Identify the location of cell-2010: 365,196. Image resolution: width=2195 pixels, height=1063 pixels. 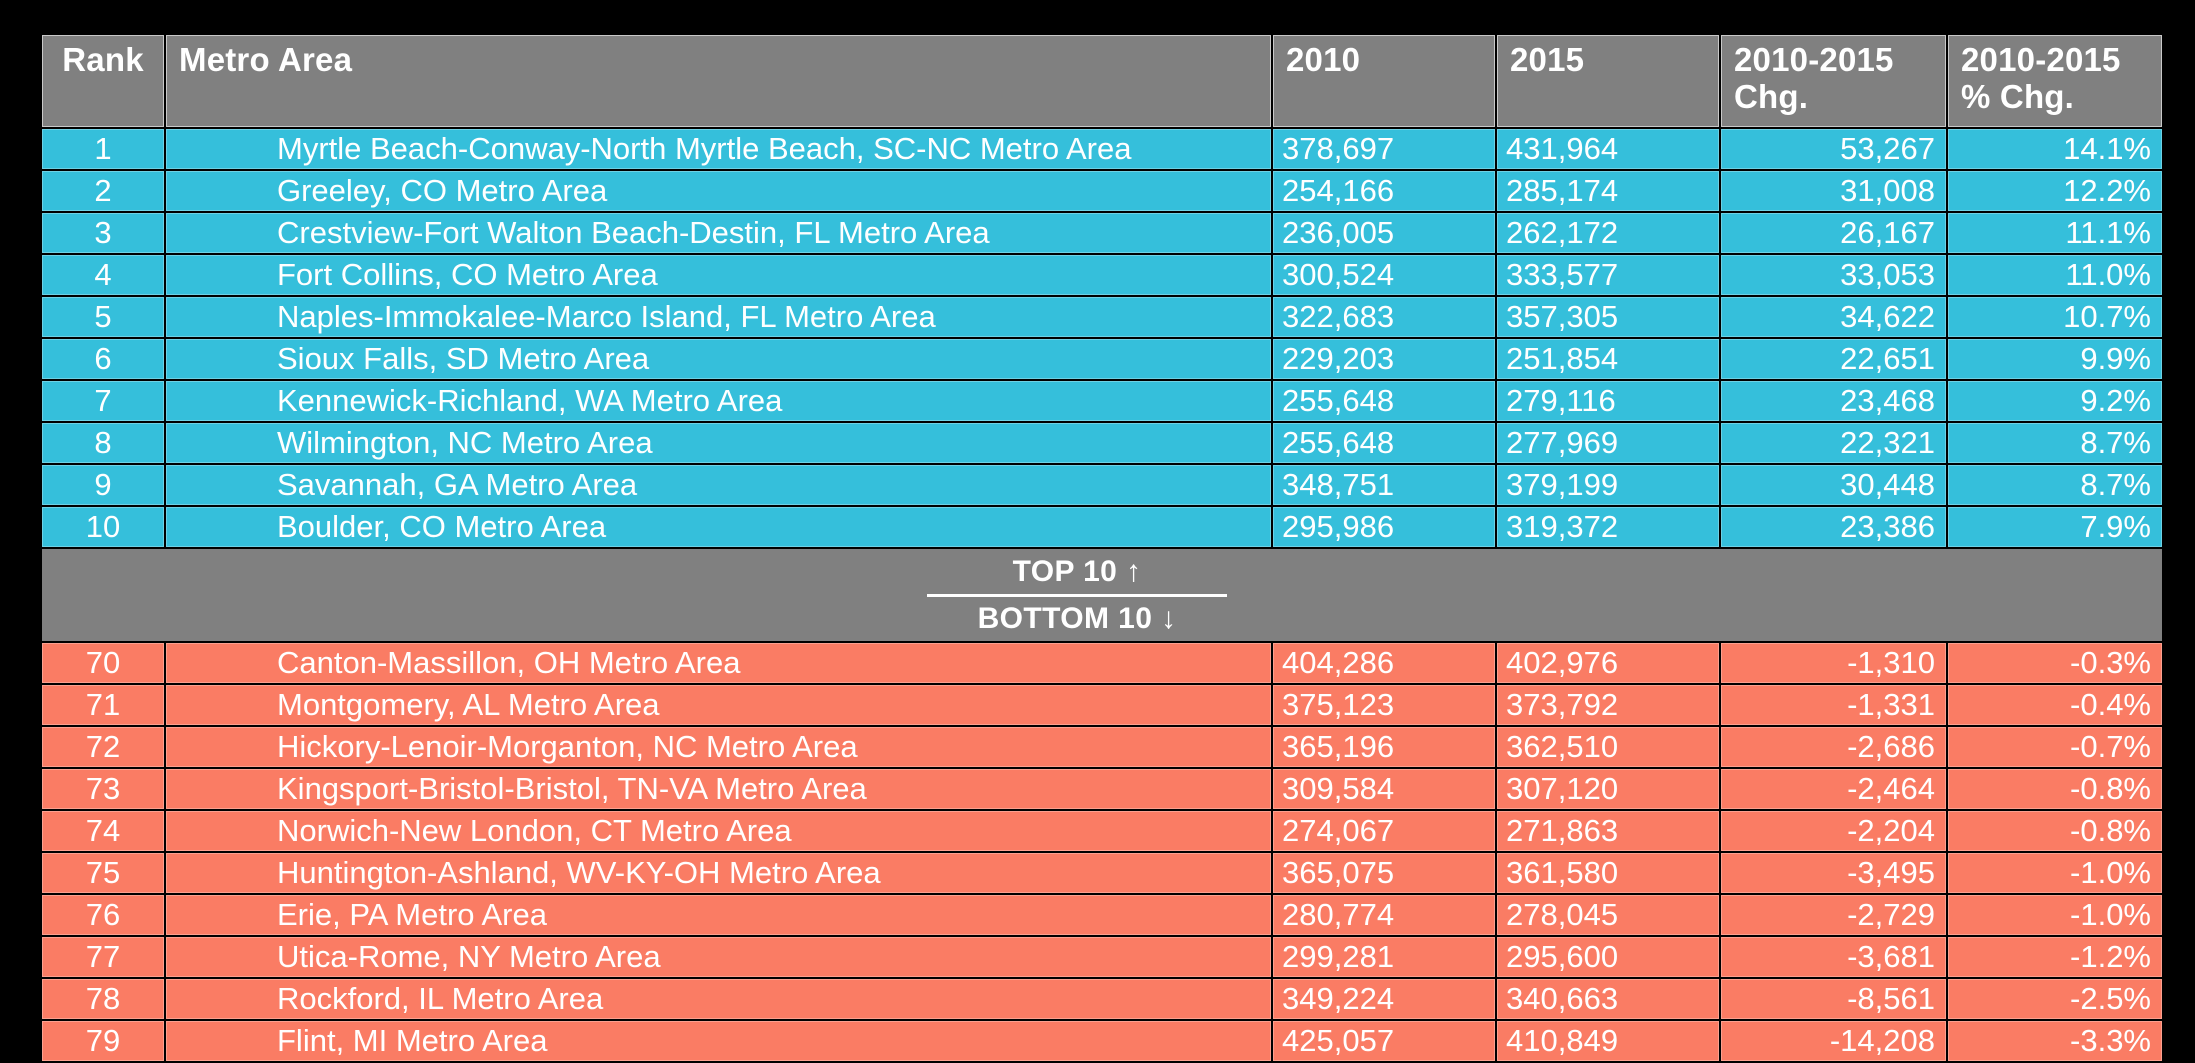
(1384, 746).